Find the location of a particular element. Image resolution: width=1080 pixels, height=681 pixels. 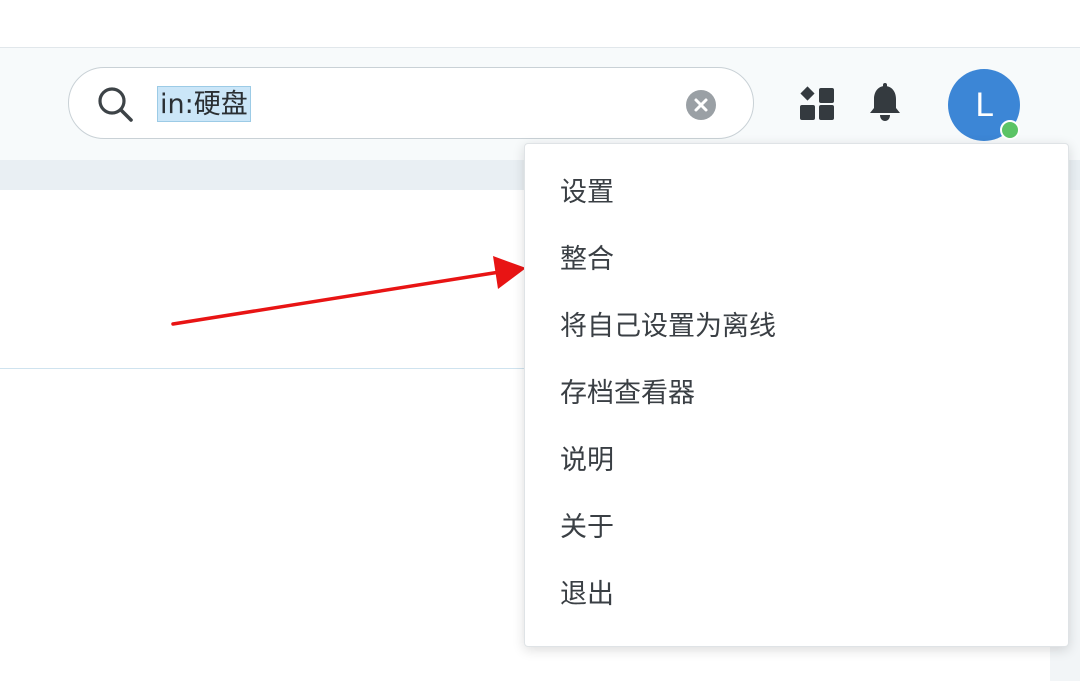

menu-item-help: 说明 is located at coordinates (796, 461).